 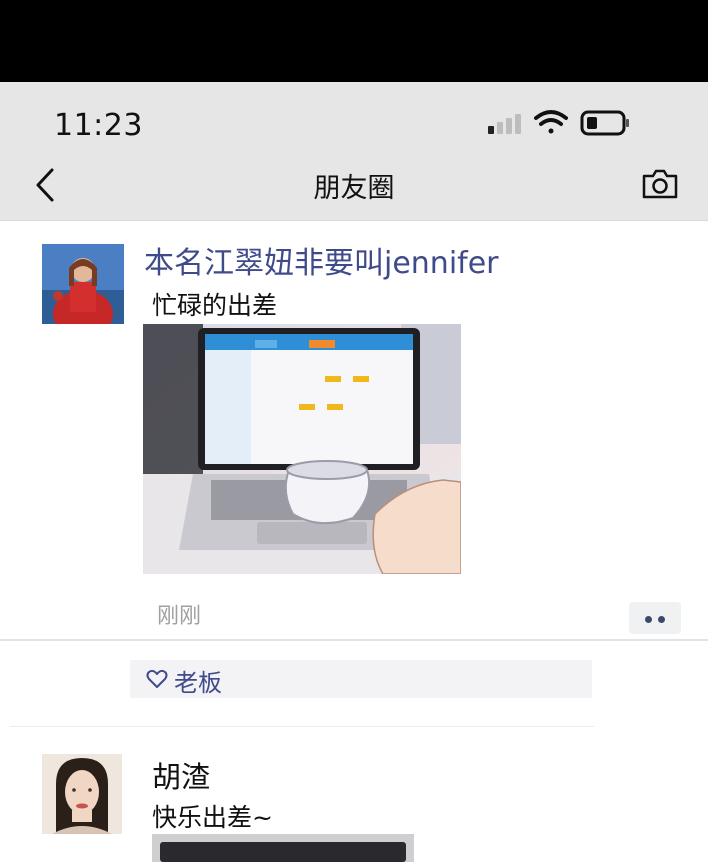 What do you see at coordinates (504, 124) in the screenshot?
I see `signal-icon` at bounding box center [504, 124].